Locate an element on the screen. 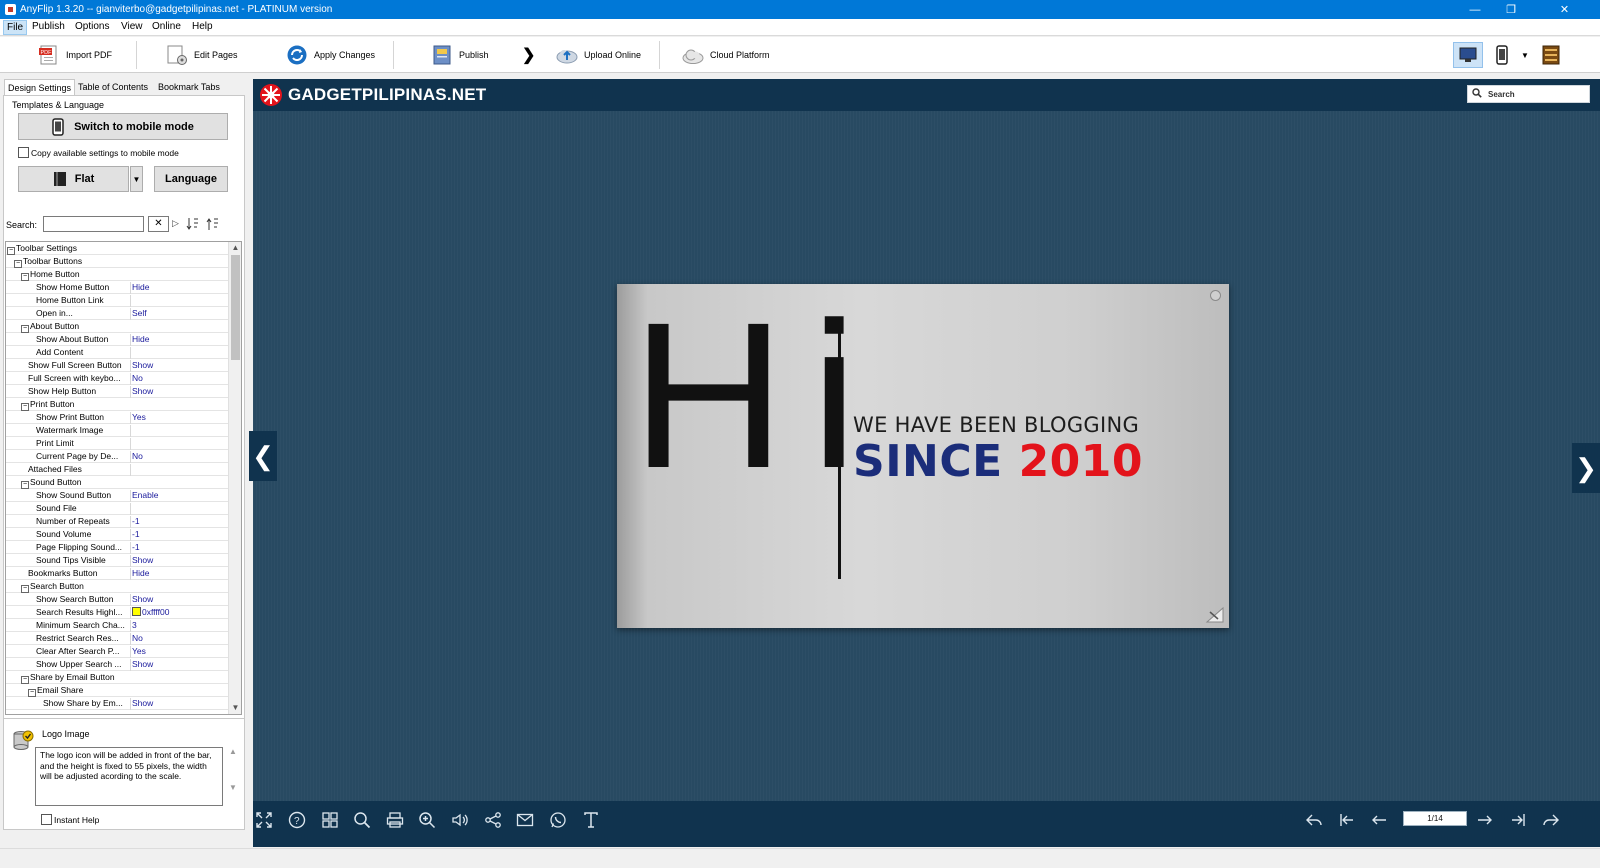 This screenshot has width=1600, height=868. tree-row: Show Print Button Yes is located at coordinates (117, 417).